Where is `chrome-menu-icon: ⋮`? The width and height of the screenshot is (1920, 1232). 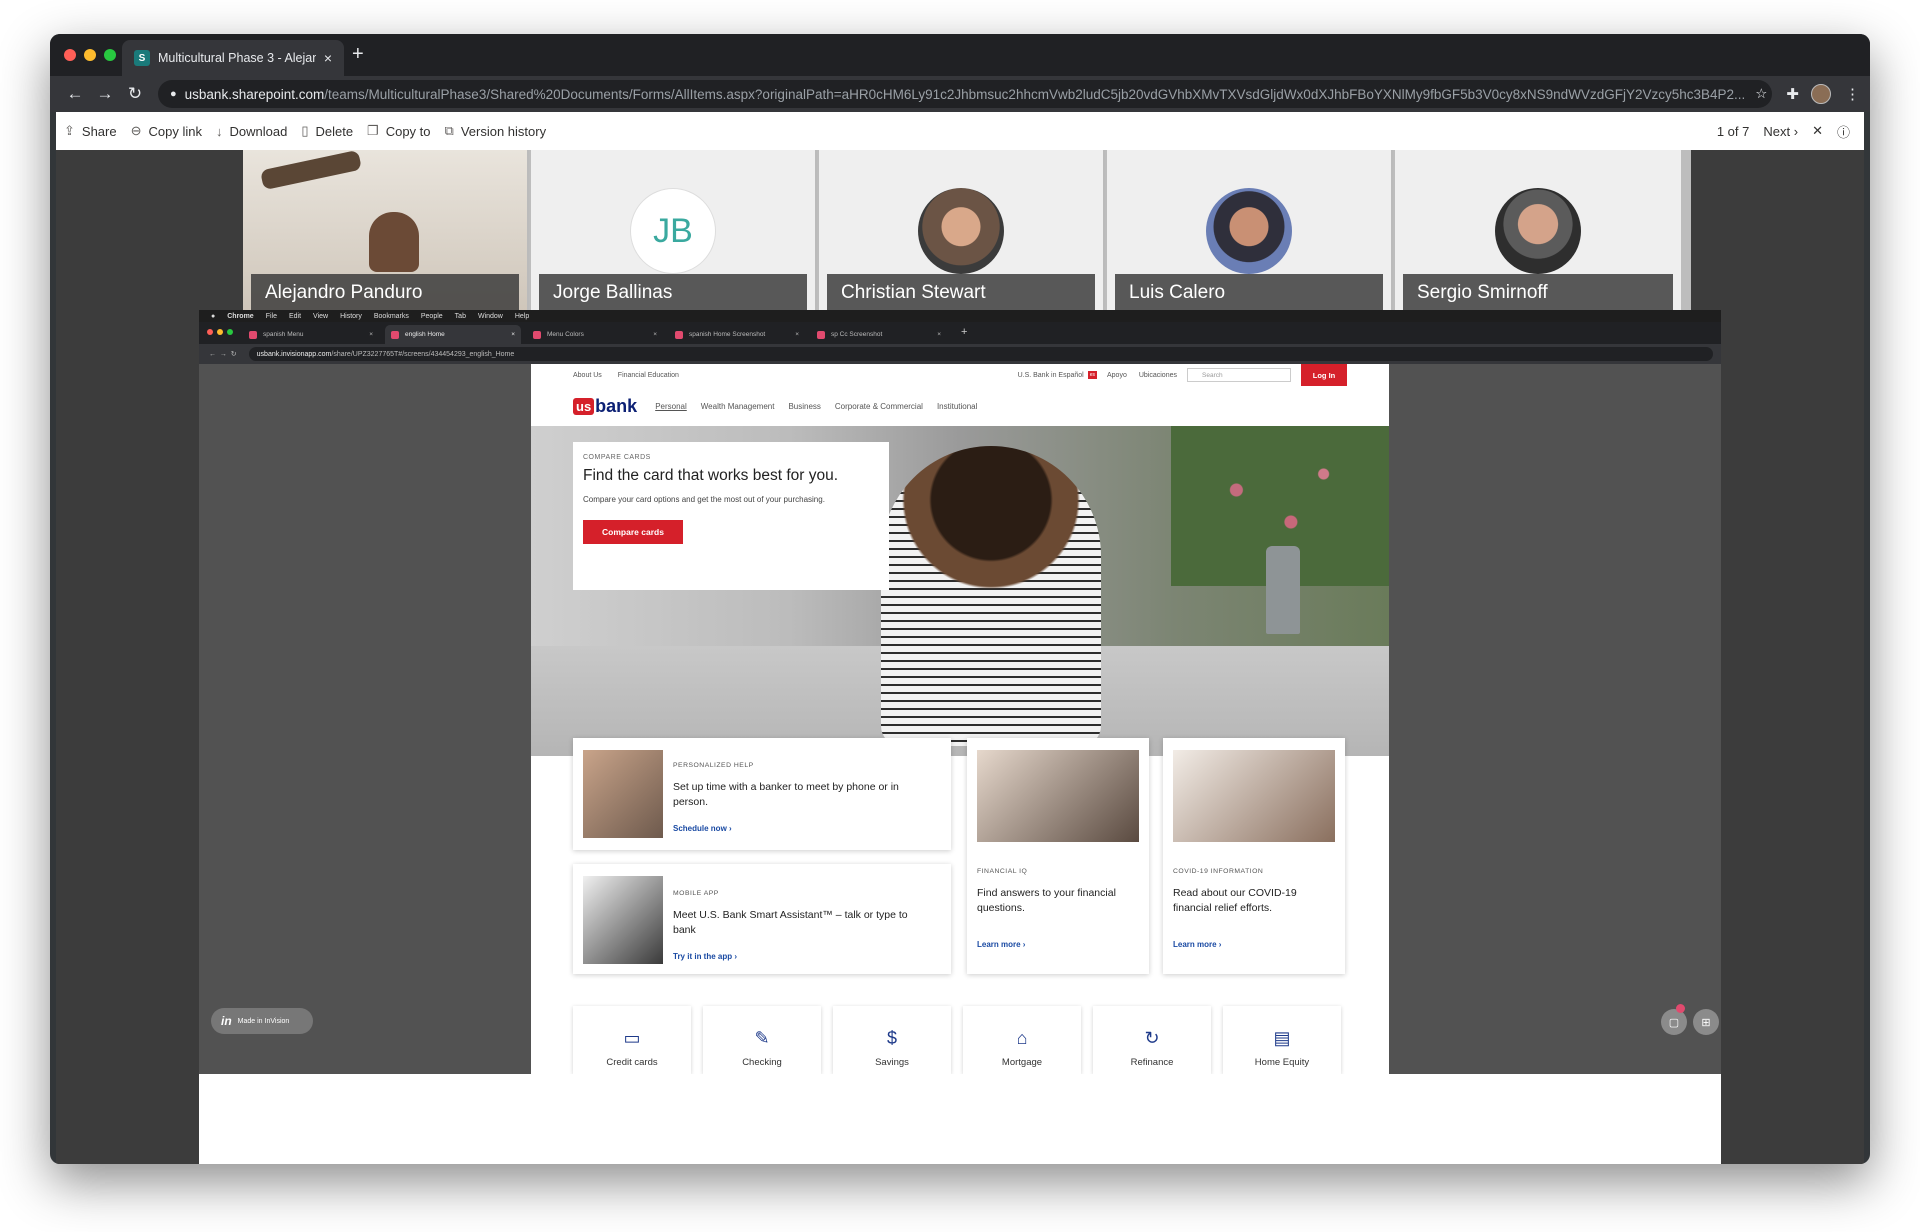
chrome-menu-icon: ⋮ is located at coordinates (1852, 94).